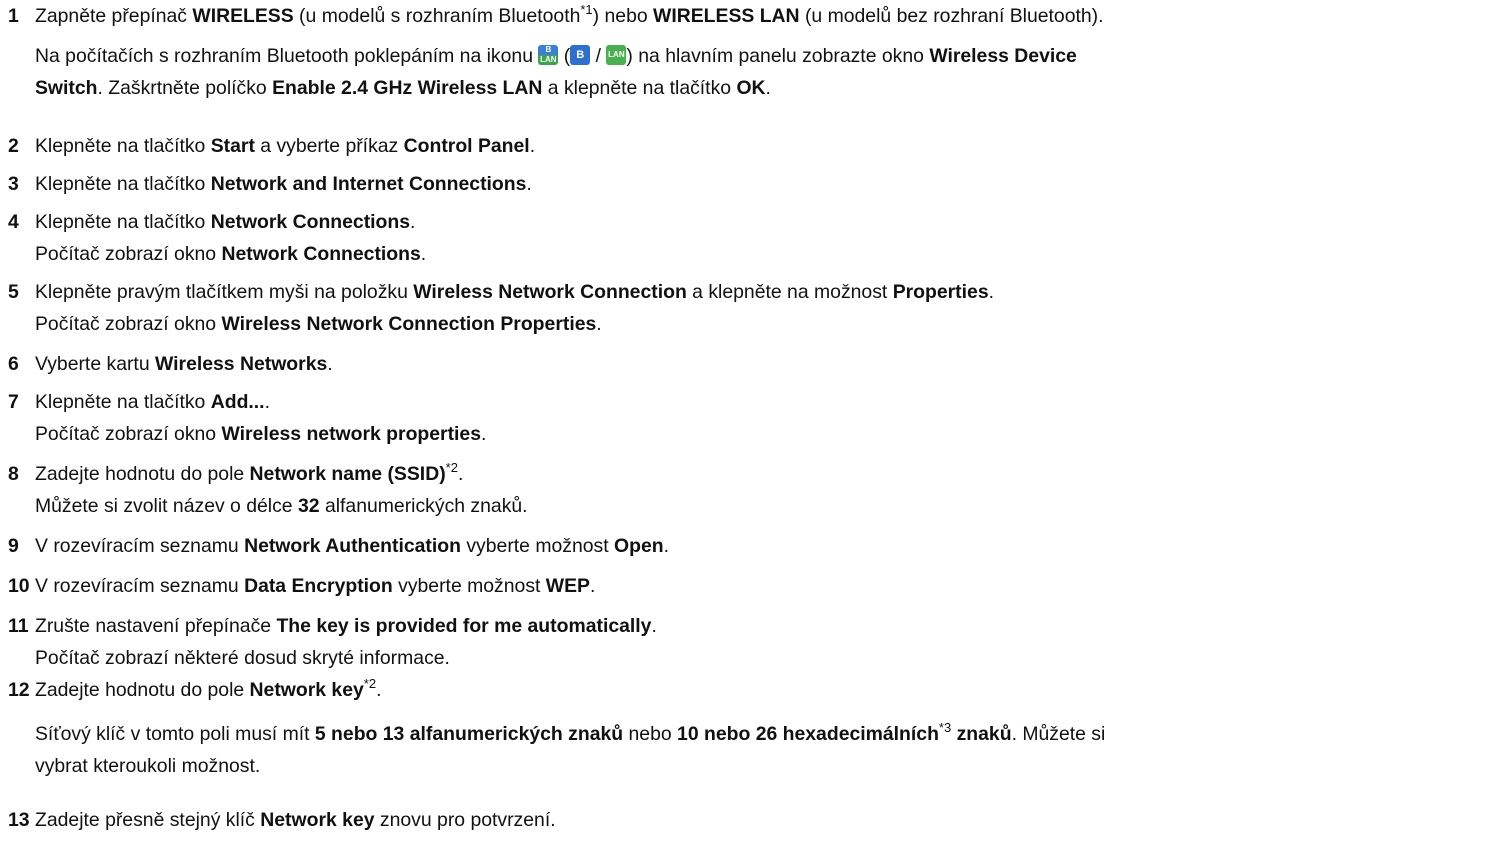 This screenshot has width=1509, height=868. What do you see at coordinates (13, 474) in the screenshot?
I see `step-number: 8` at bounding box center [13, 474].